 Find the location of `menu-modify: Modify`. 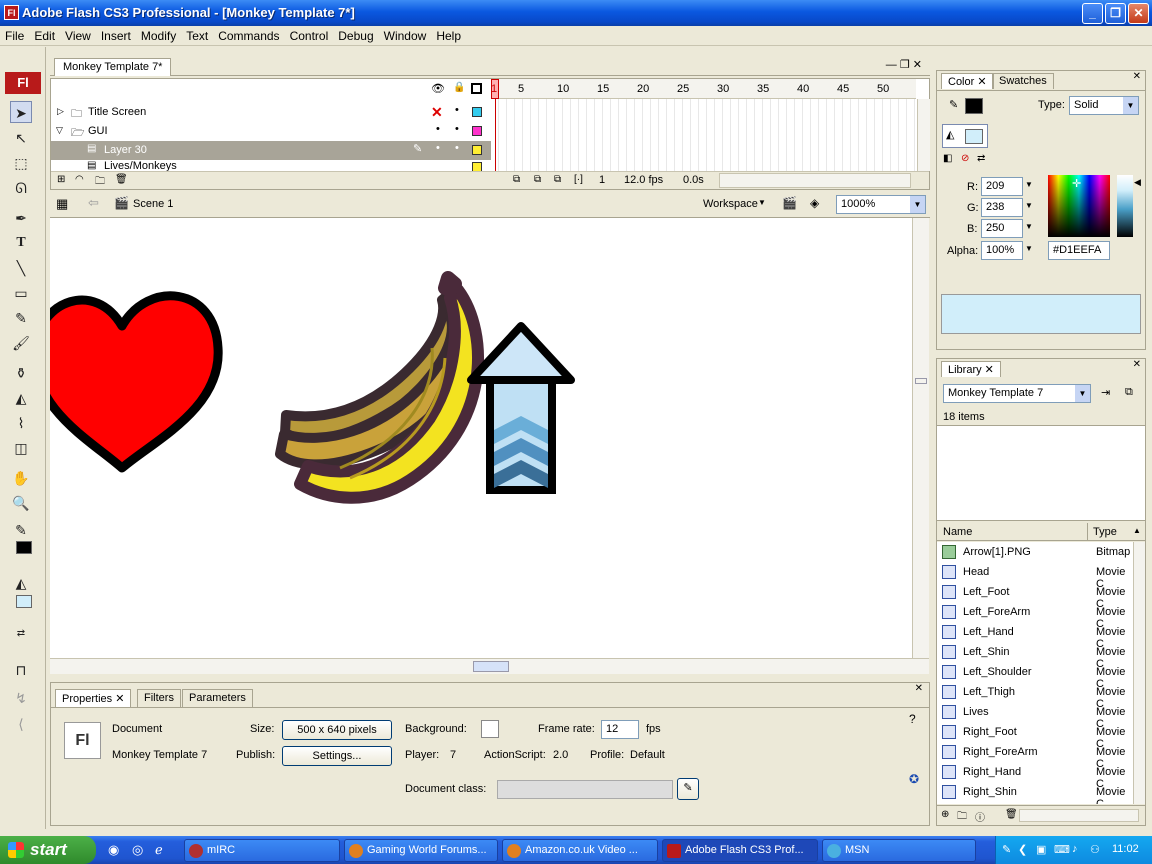

menu-modify: Modify is located at coordinates (158, 34).